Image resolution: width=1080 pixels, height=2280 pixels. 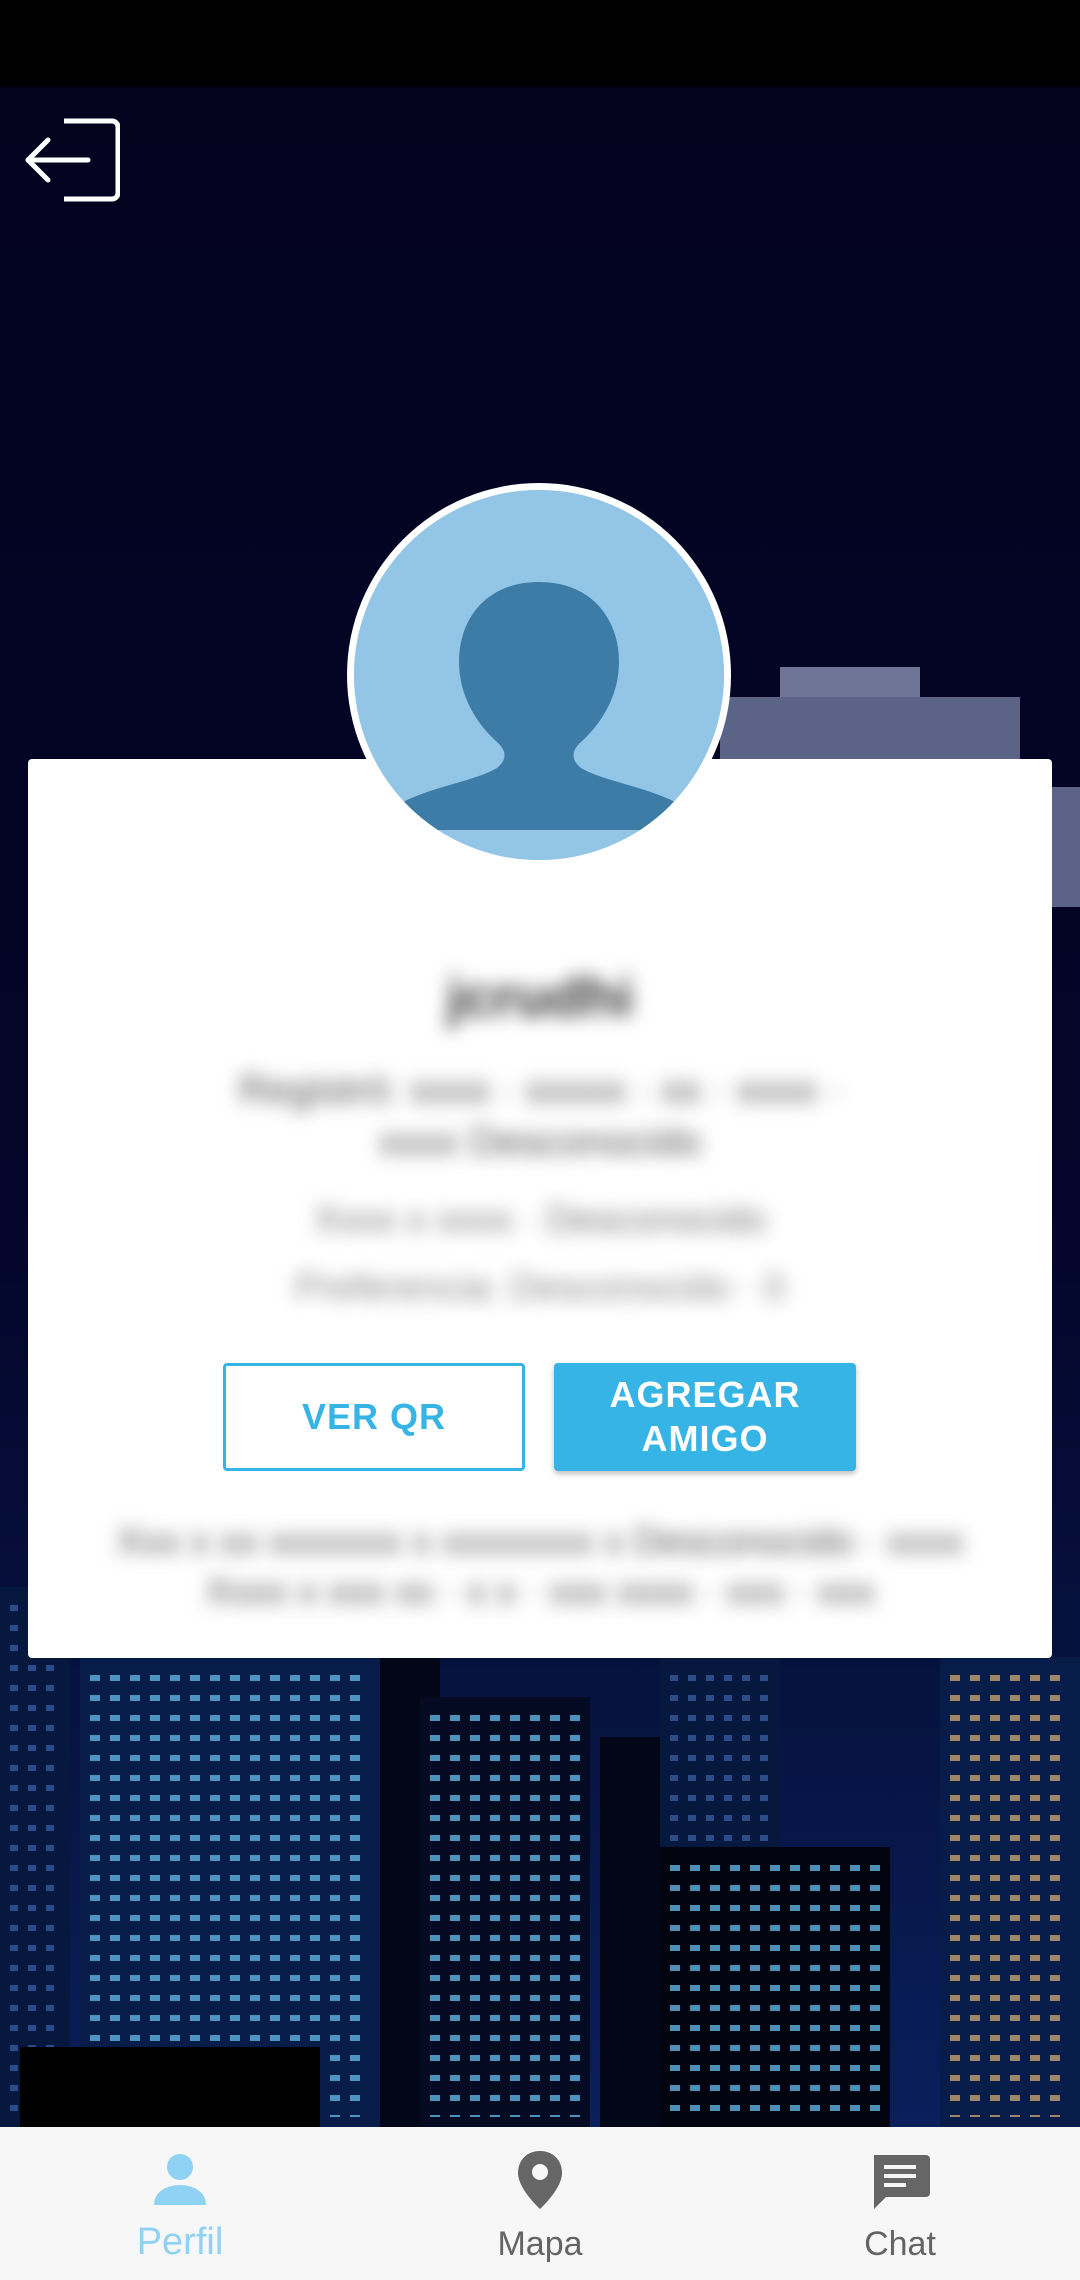 What do you see at coordinates (540, 2180) in the screenshot?
I see `map-pin-icon` at bounding box center [540, 2180].